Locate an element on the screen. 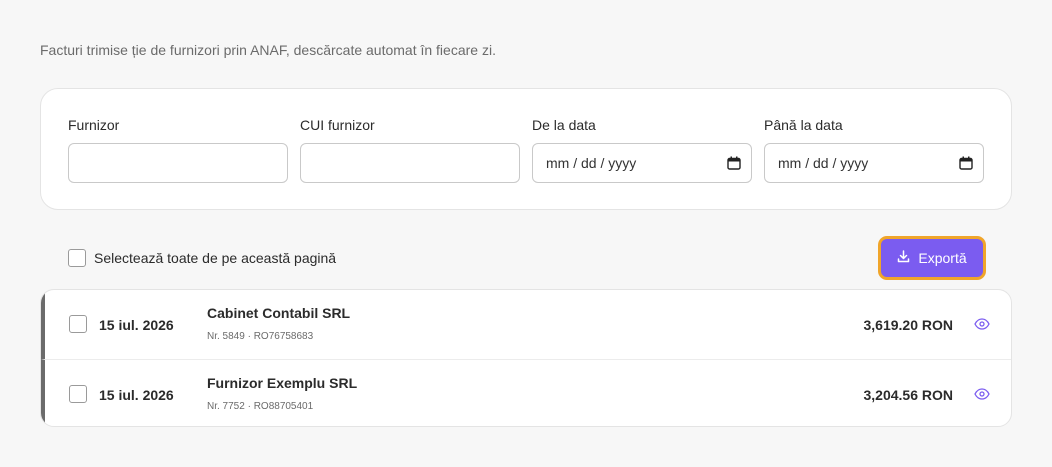 This screenshot has width=1052, height=467. invoice-supplier: Furnizor Exemplu SRL is located at coordinates (282, 383).